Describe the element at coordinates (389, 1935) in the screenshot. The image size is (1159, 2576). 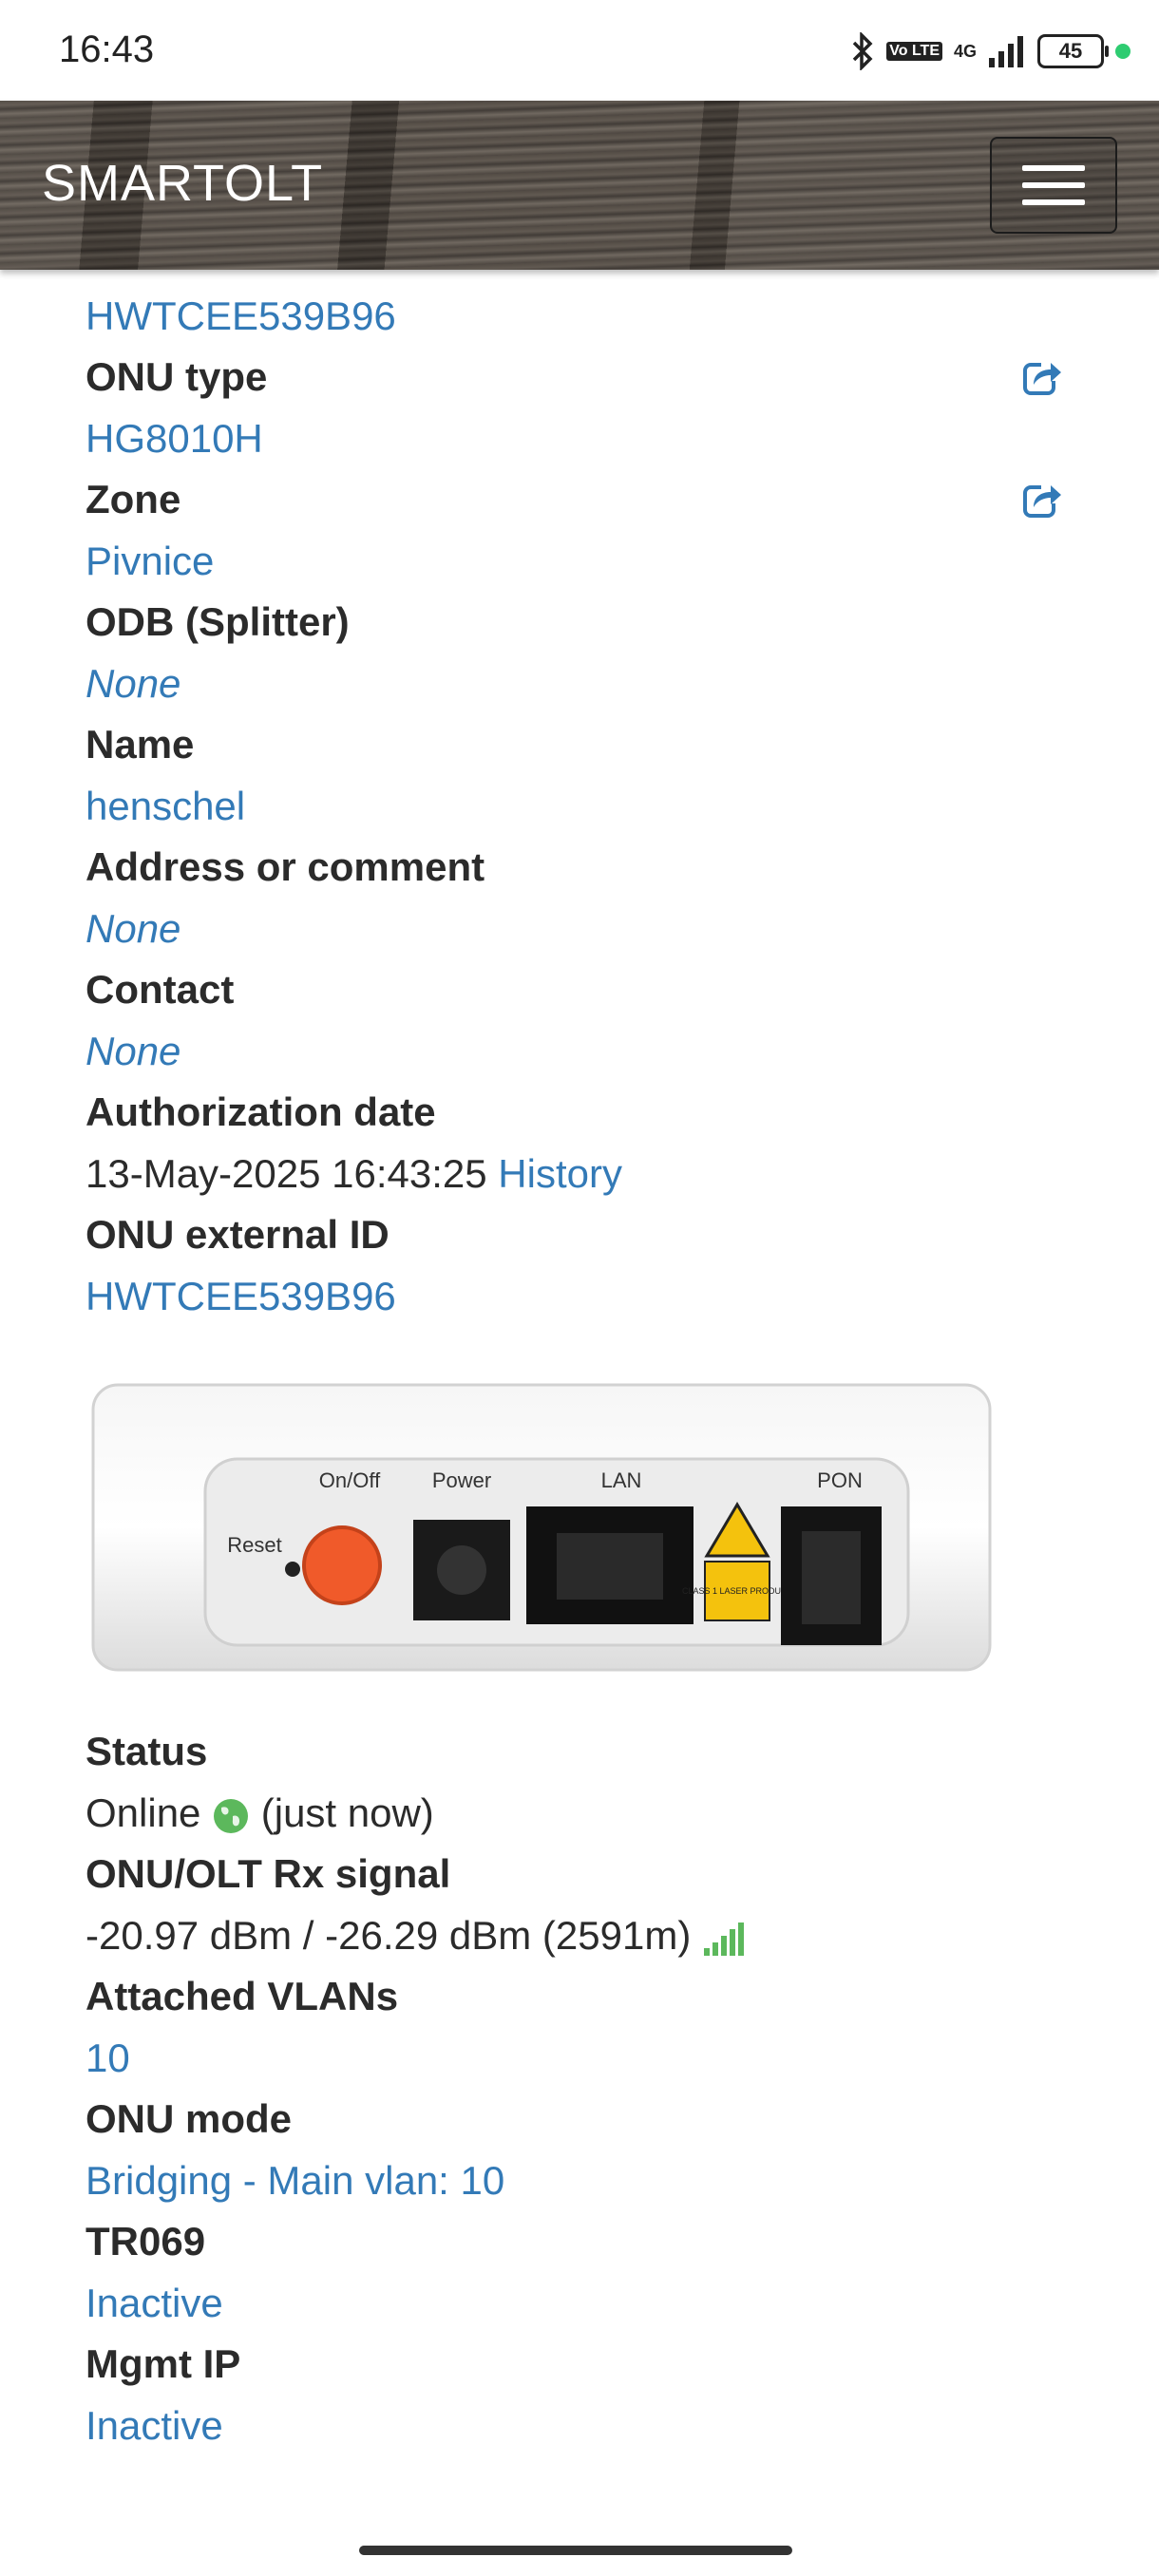
I see `signal-value: -20.97 dBm / -26.29 dBm (2591m)` at that location.